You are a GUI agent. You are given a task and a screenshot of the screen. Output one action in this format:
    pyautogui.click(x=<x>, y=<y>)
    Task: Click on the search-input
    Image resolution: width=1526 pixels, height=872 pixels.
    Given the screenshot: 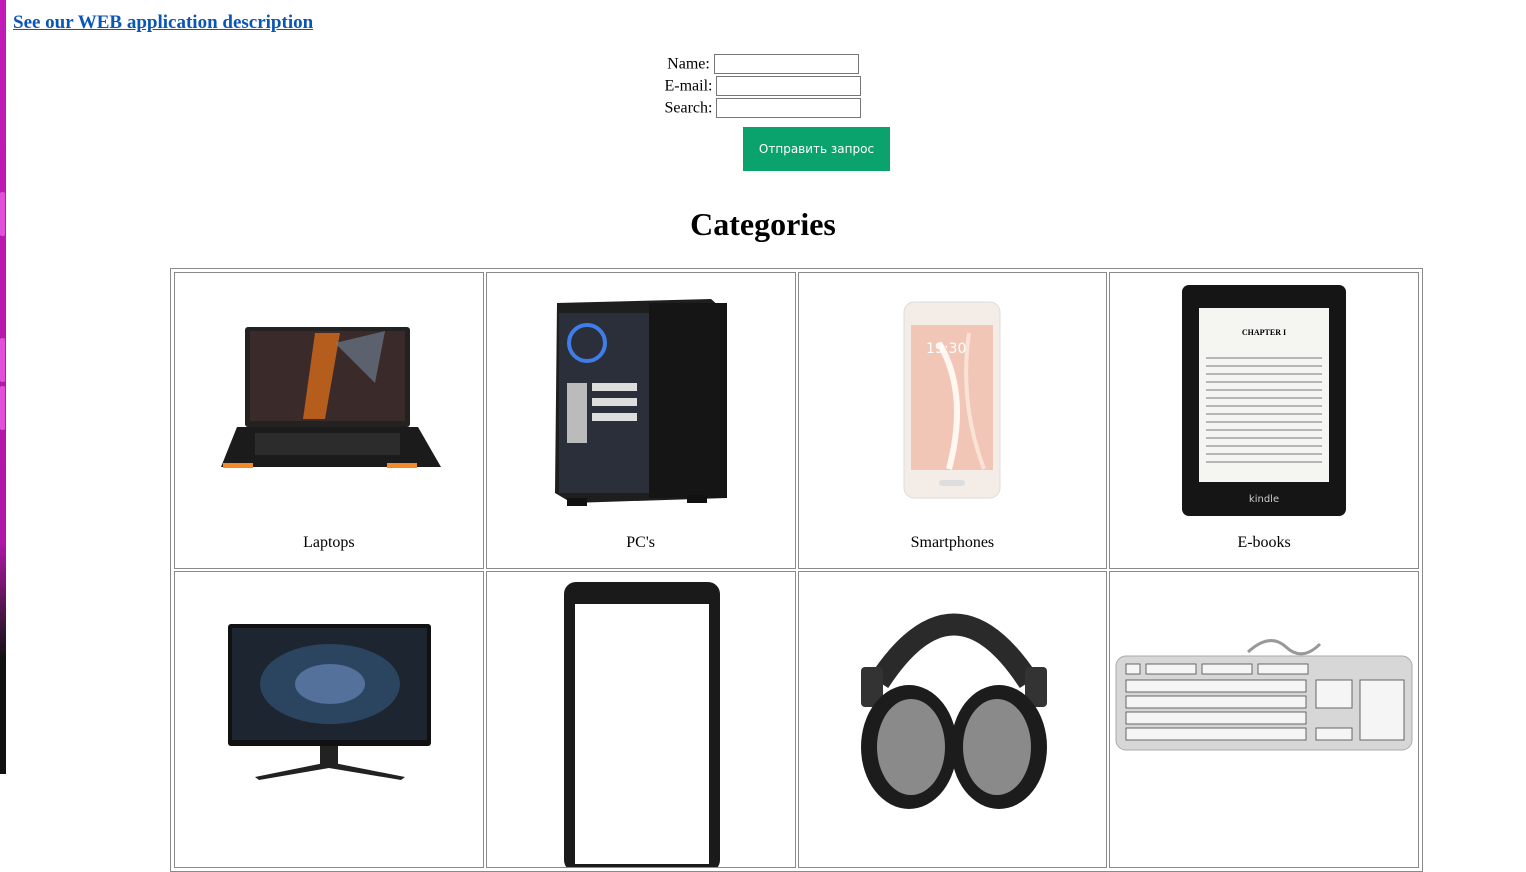 What is the action you would take?
    pyautogui.click(x=789, y=108)
    